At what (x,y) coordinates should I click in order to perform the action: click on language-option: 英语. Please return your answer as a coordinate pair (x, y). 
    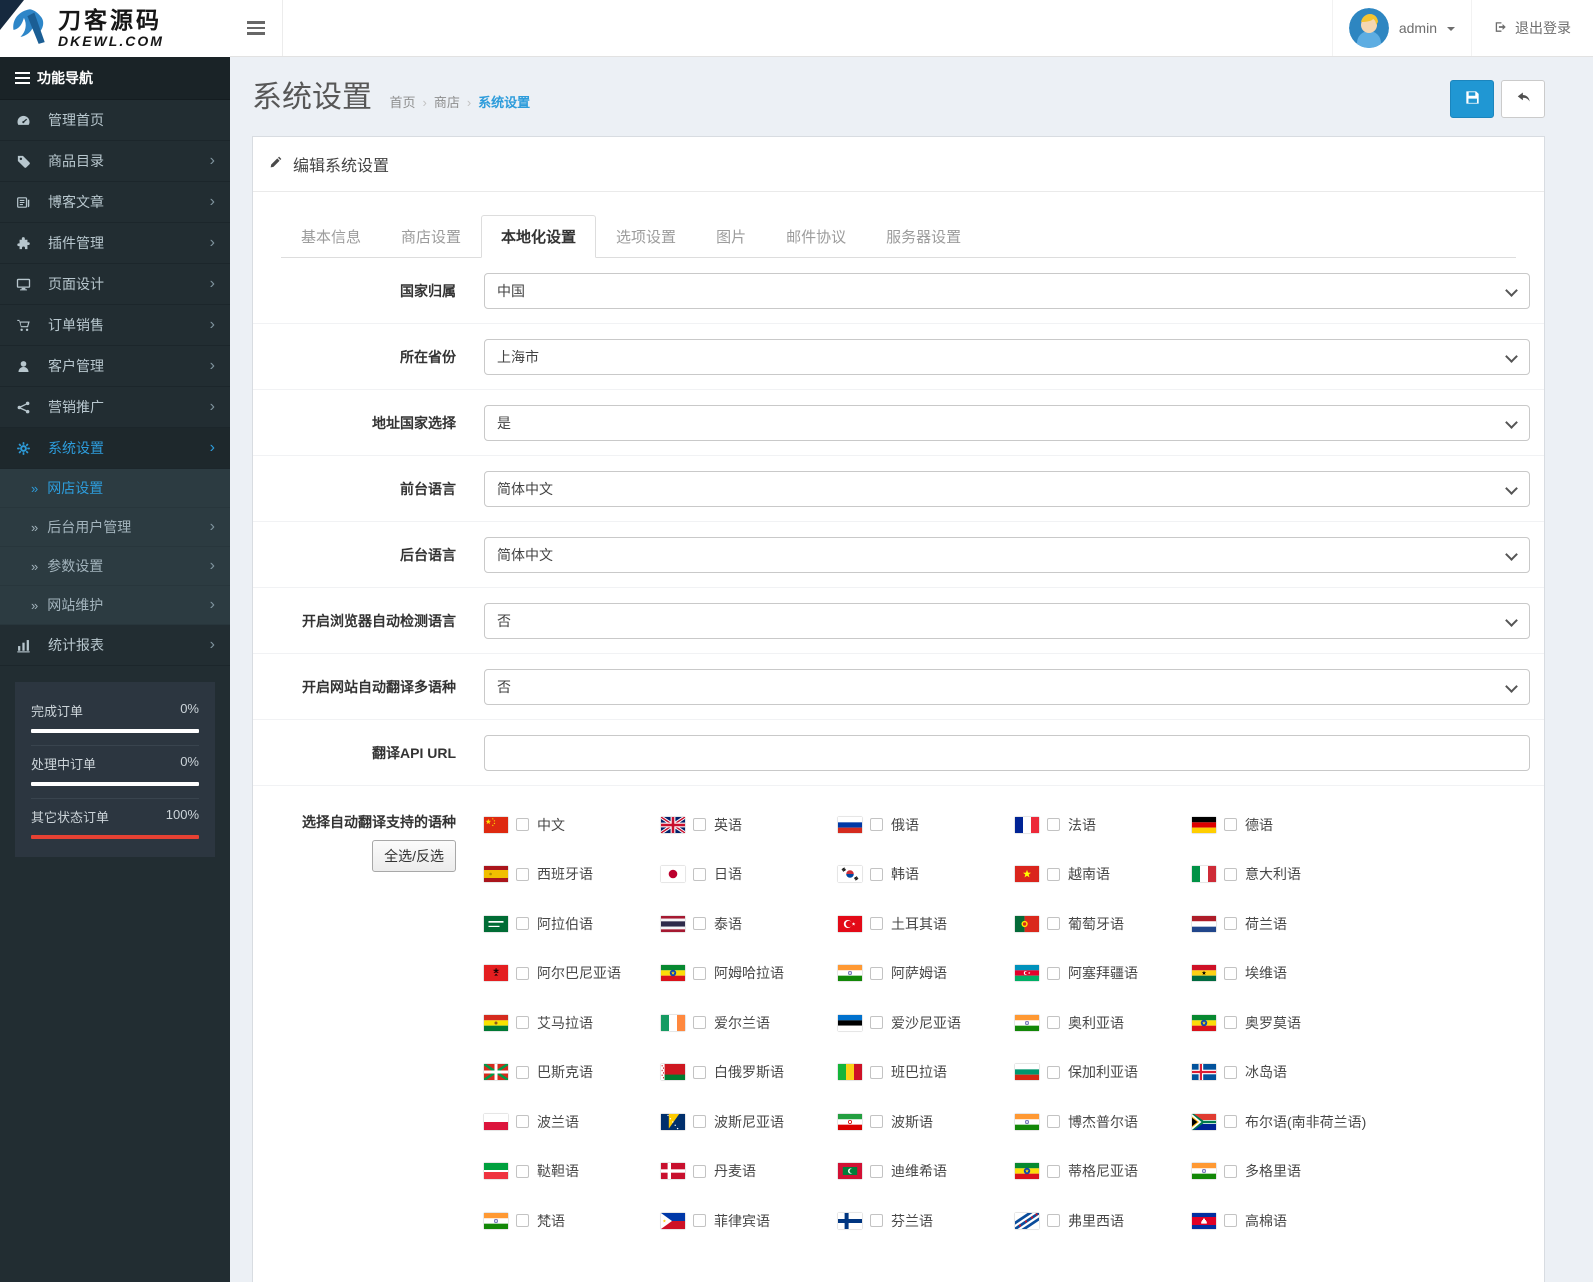
    Looking at the image, I should click on (749, 825).